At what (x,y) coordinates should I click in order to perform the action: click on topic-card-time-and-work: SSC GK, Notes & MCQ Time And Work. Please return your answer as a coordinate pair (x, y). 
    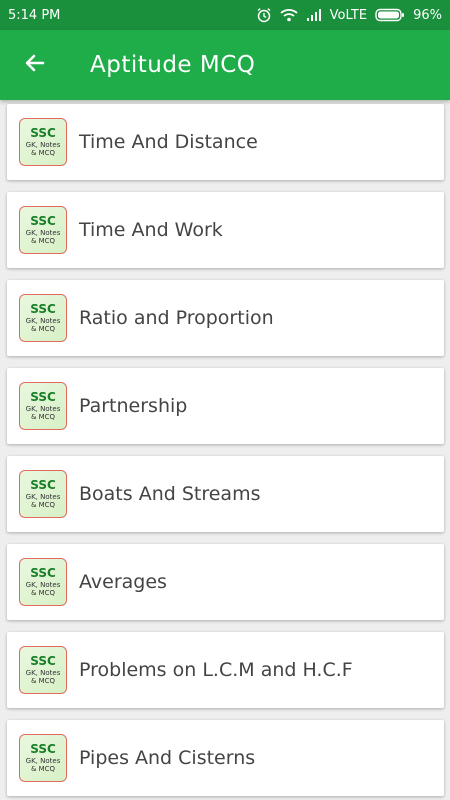
    Looking at the image, I should click on (225, 230).